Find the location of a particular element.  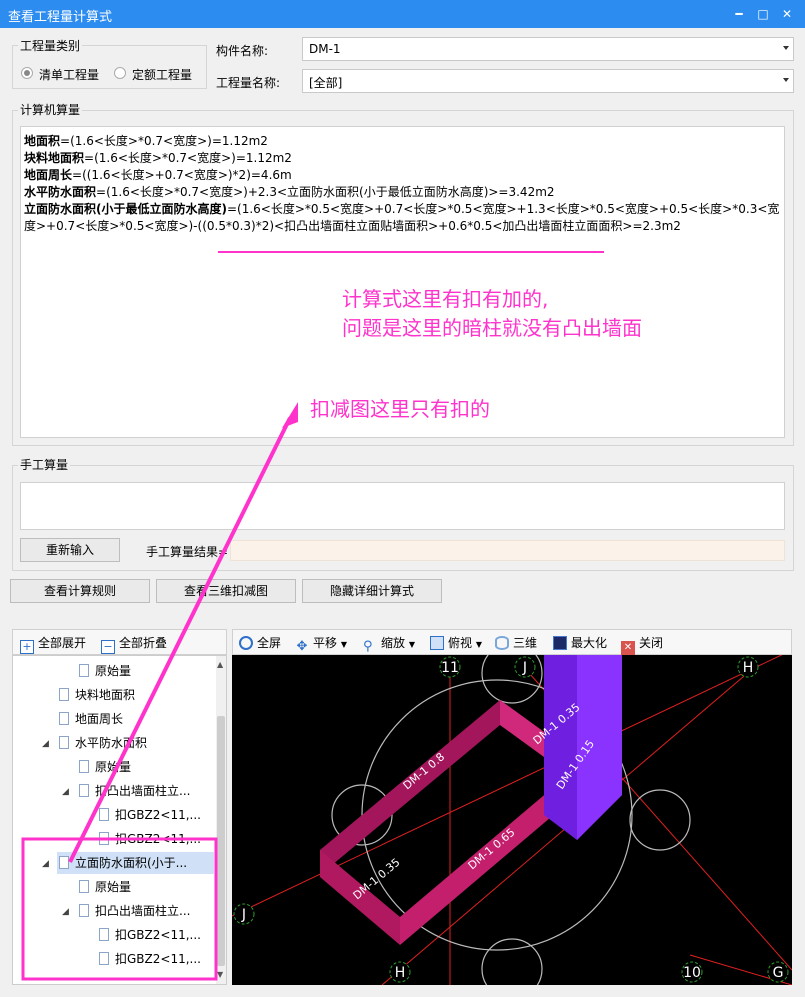

arrow-head is located at coordinates (290, 415).